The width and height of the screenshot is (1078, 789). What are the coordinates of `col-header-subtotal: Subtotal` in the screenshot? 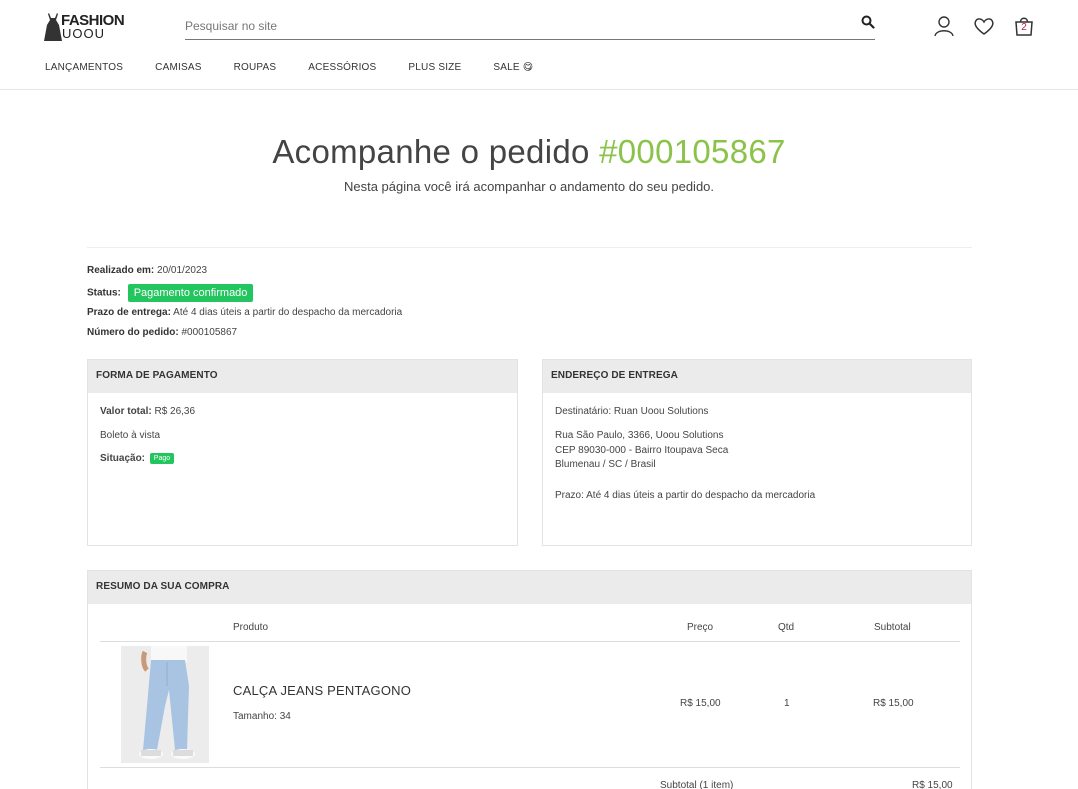 It's located at (892, 627).